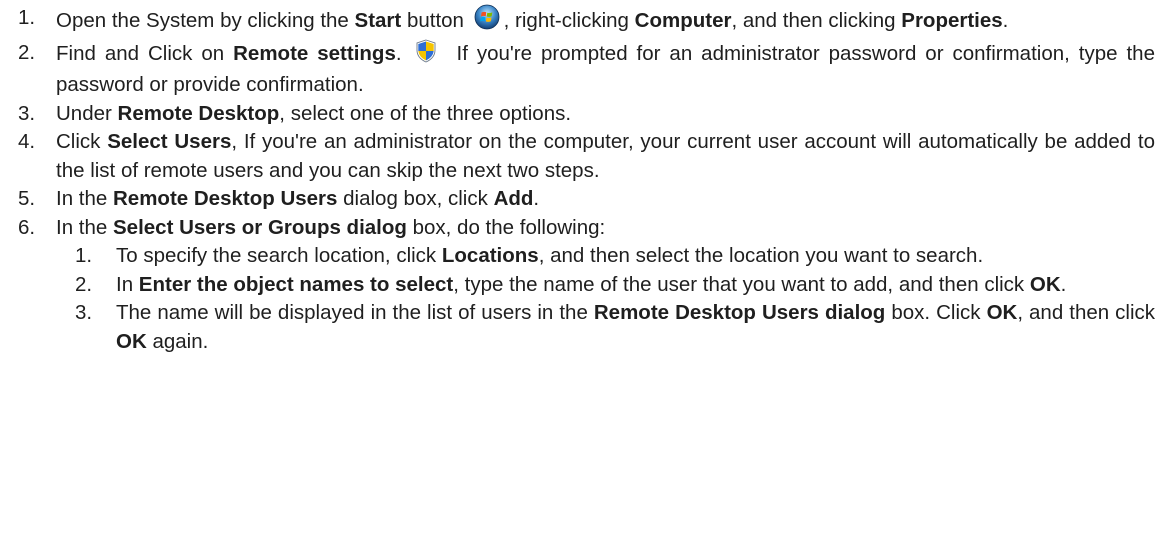  Describe the element at coordinates (82, 141) in the screenshot. I see `text-run: Click` at that location.